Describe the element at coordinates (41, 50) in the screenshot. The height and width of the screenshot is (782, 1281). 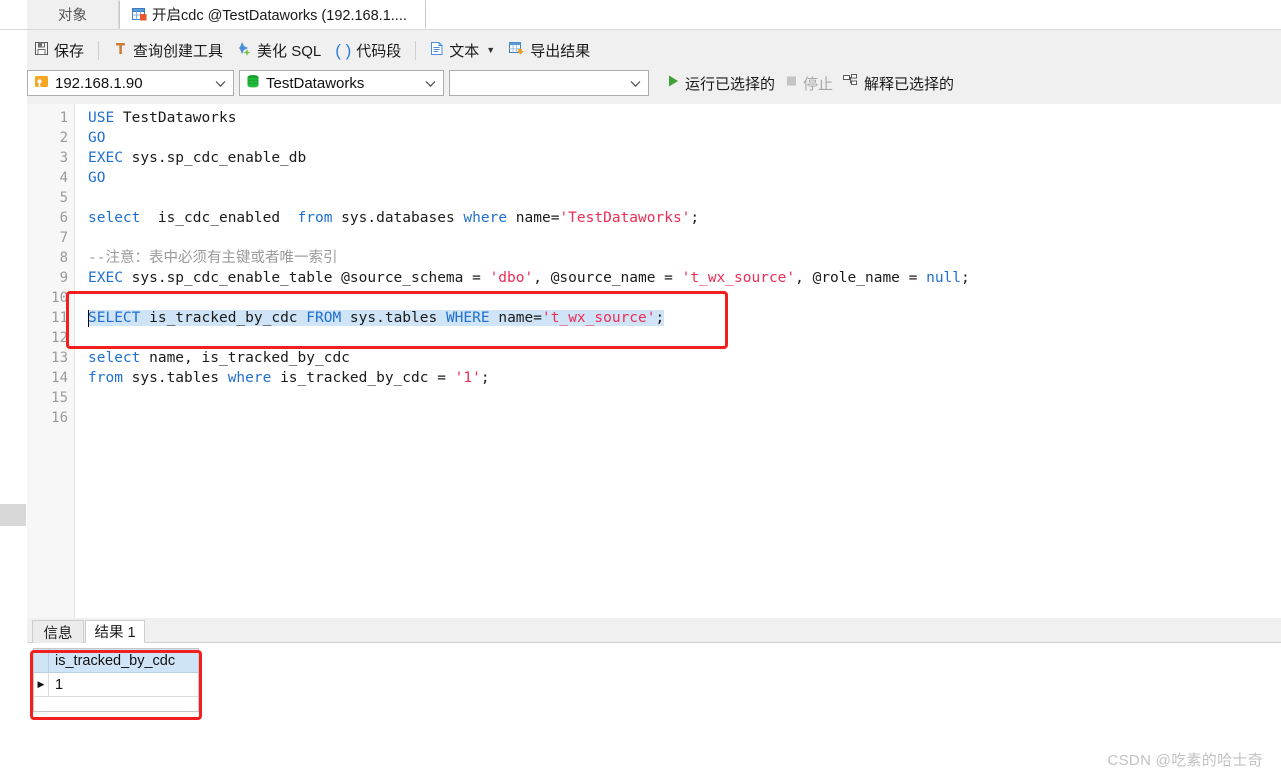
I see `save-icon` at that location.